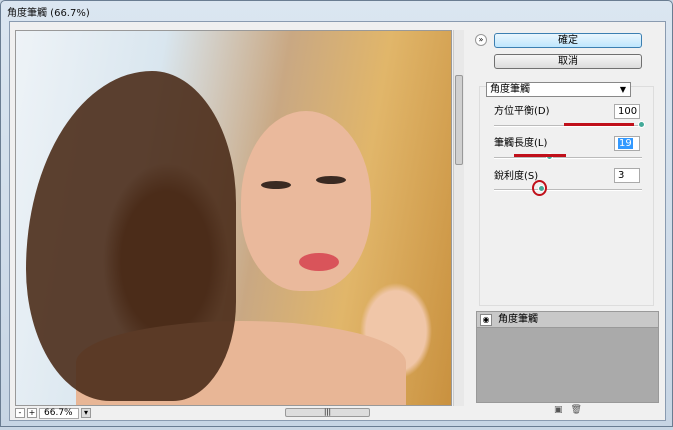 The width and height of the screenshot is (673, 430). What do you see at coordinates (539, 188) in the screenshot?
I see `annotation-circle` at bounding box center [539, 188].